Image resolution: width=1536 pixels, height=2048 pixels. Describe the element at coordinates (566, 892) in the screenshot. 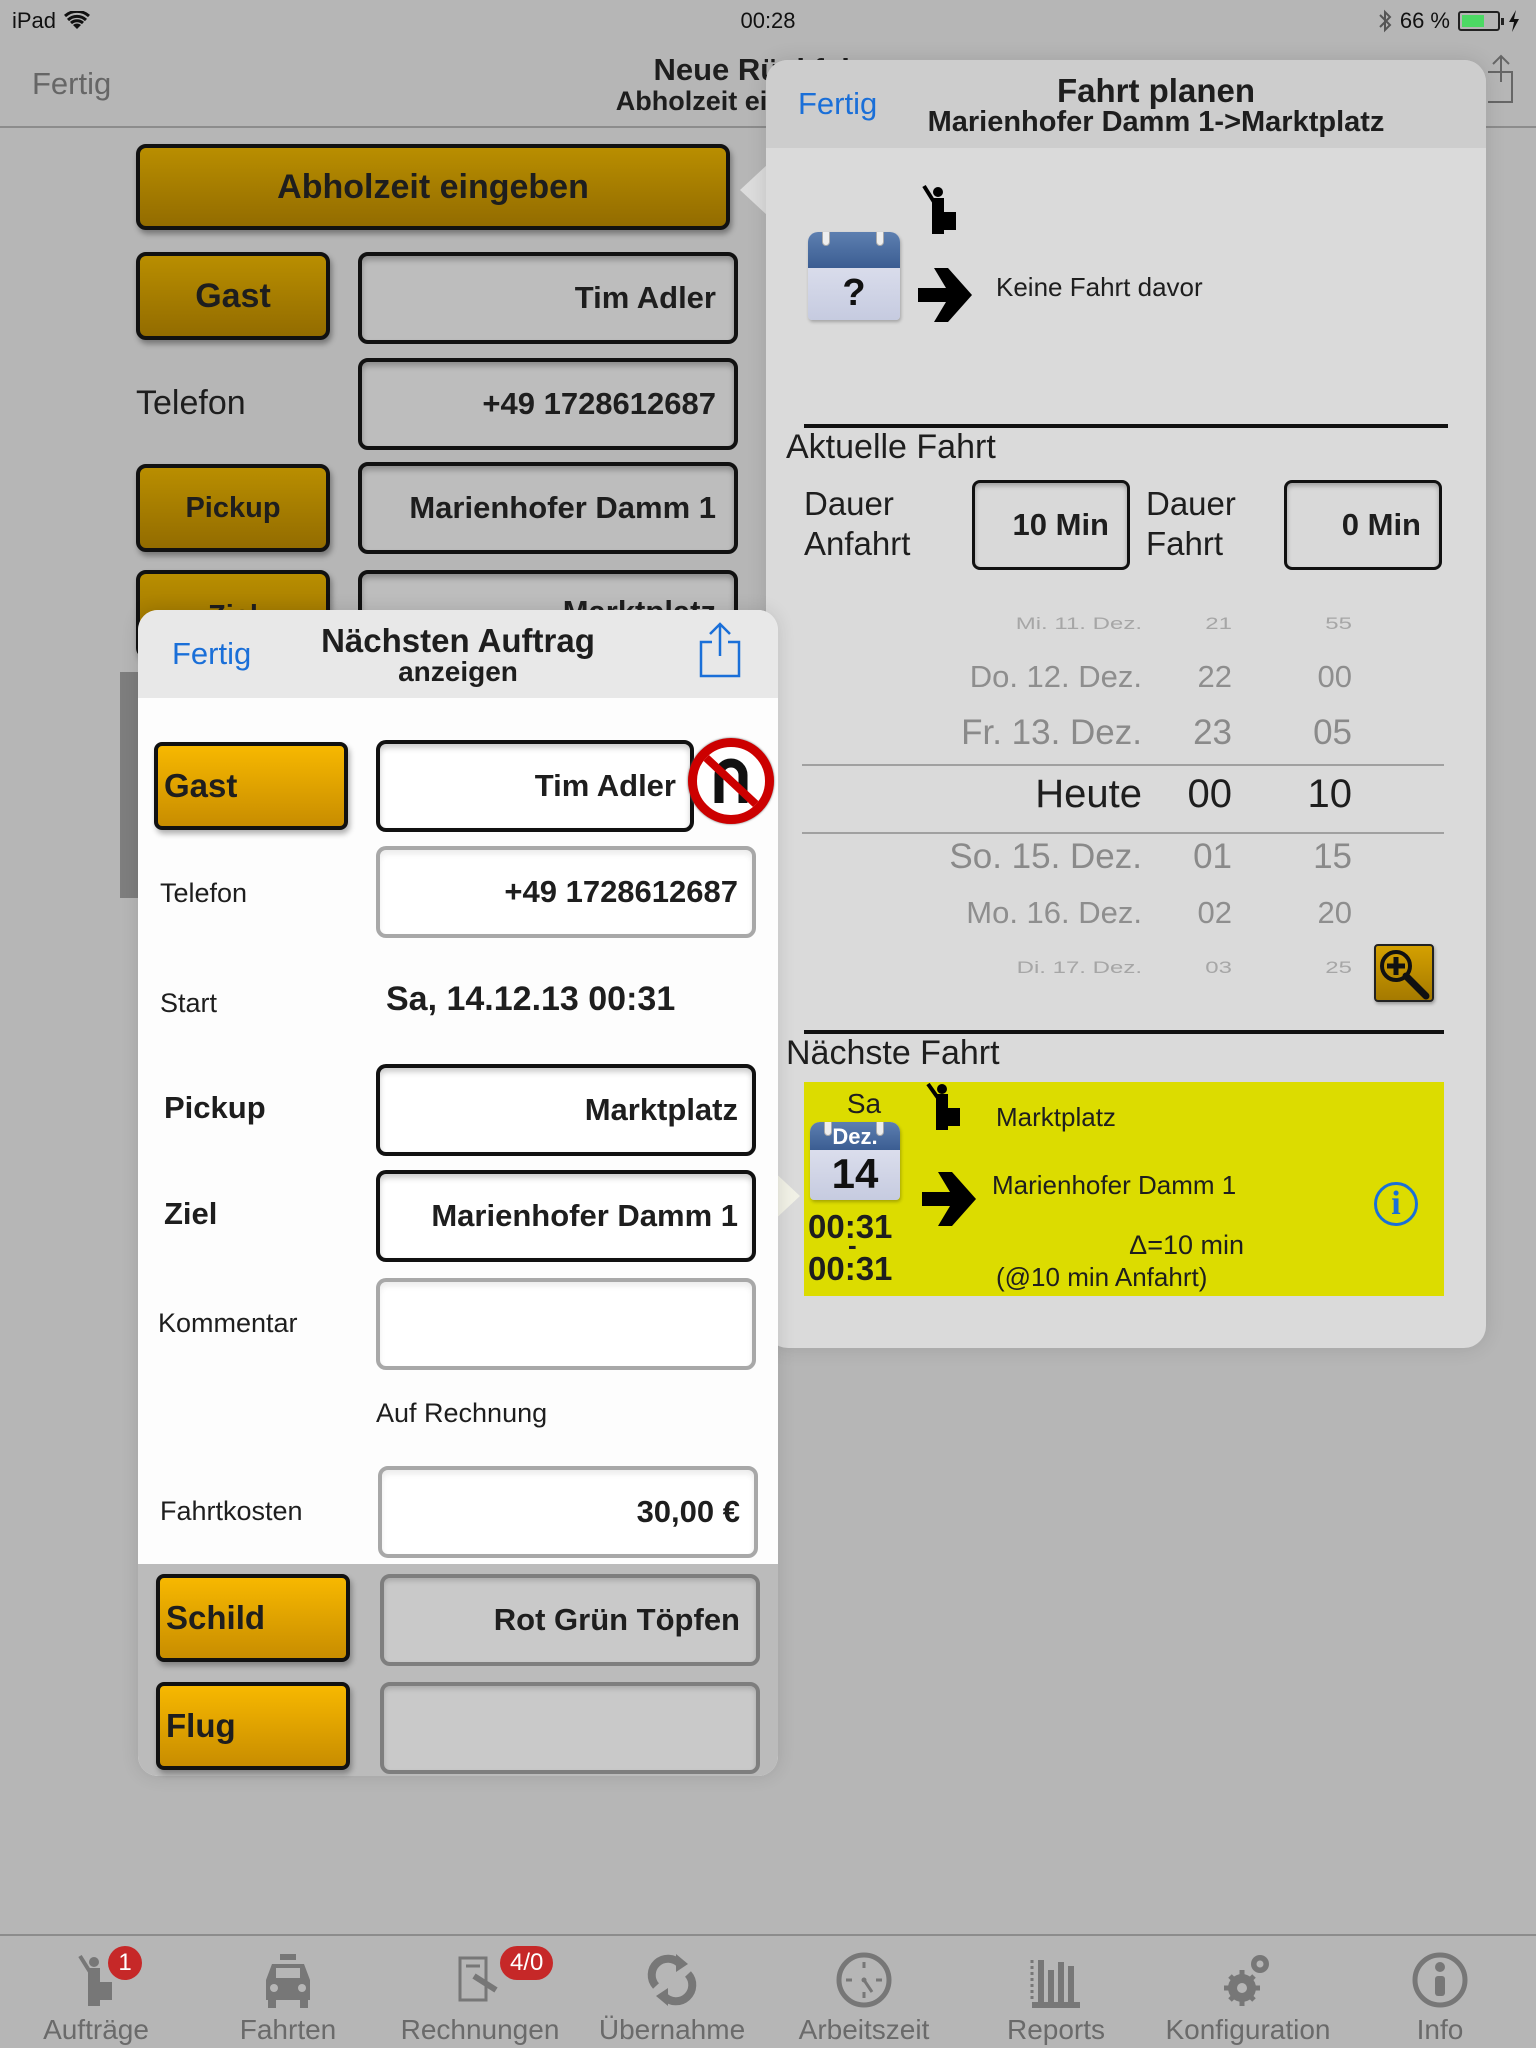

I see `phone-field: +49 1728612687` at that location.